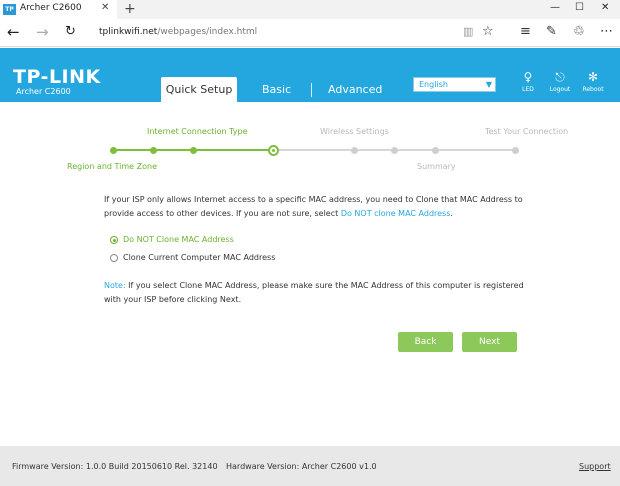  What do you see at coordinates (301, 466) in the screenshot?
I see `hardware-version: Hardware Version: Archer C2600 v1.0` at bounding box center [301, 466].